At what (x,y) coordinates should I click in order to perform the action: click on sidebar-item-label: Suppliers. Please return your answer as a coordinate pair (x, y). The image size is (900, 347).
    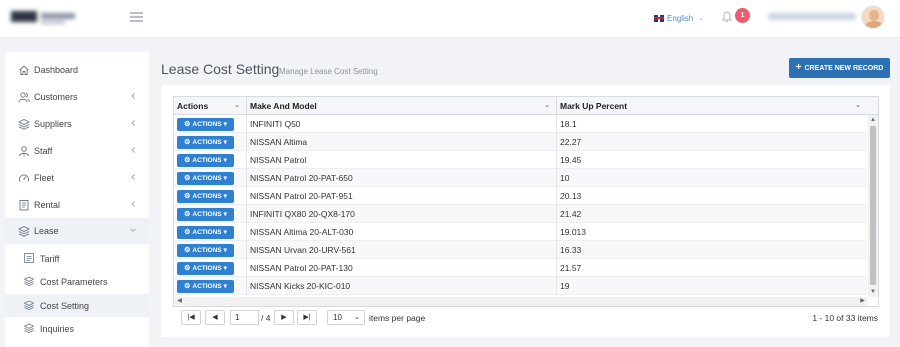
    Looking at the image, I should click on (53, 124).